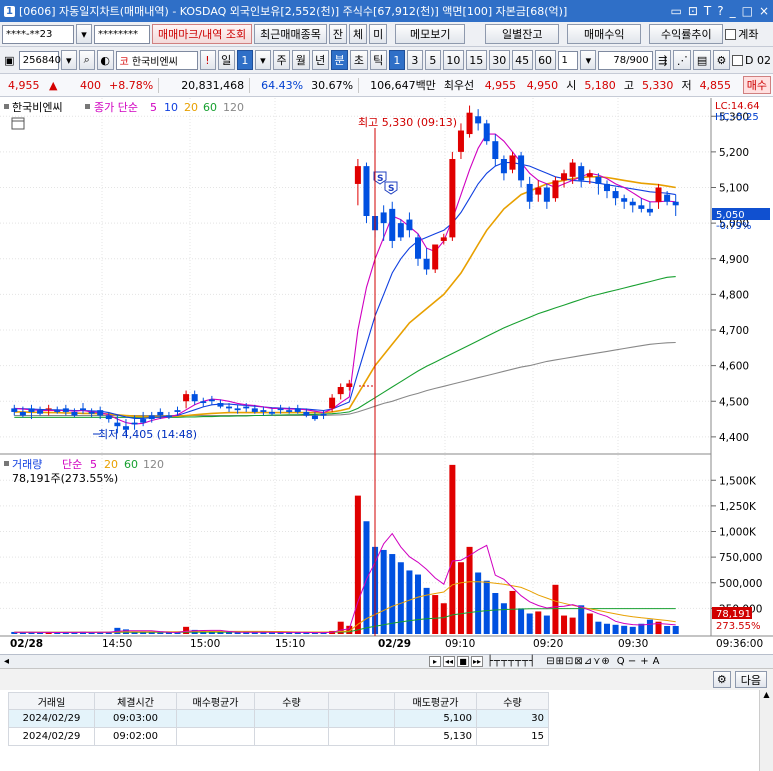 The image size is (773, 771). I want to click on link-window-icon: ▭, so click(675, 11).